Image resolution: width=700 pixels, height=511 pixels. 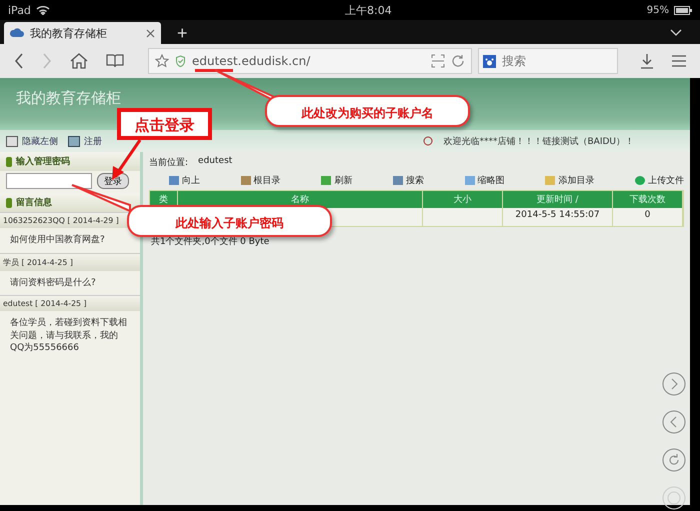 What do you see at coordinates (336, 180) in the screenshot?
I see `toolbar-item: 刷新` at bounding box center [336, 180].